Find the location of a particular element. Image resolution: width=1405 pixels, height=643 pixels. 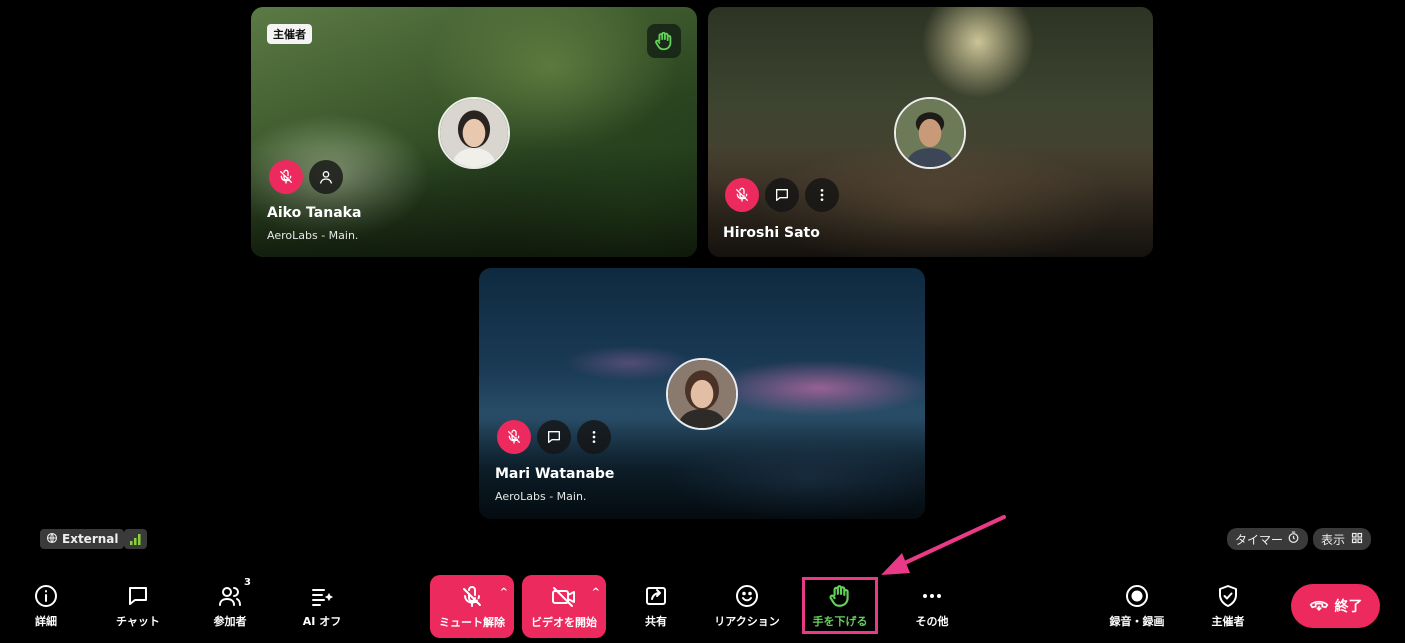

timer-button: タイマー is located at coordinates (1268, 539).